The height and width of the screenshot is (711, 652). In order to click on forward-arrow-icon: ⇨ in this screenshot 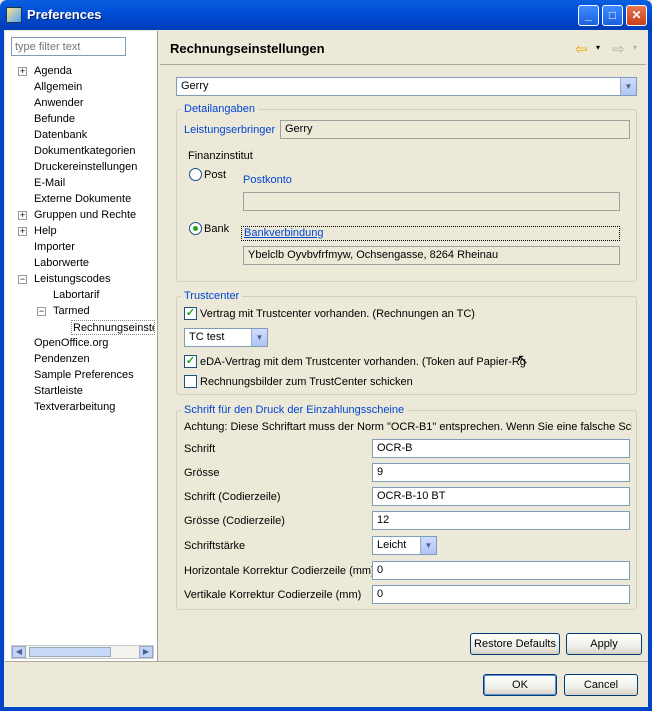, I will do `click(618, 49)`.